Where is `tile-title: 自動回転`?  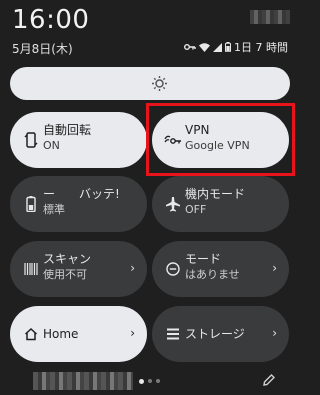 tile-title: 自動回転 is located at coordinates (67, 130).